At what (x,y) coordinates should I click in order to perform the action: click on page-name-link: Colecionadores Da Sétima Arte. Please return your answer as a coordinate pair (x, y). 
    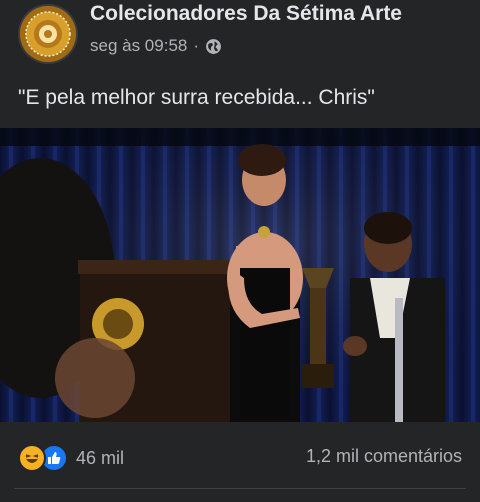
    Looking at the image, I should click on (246, 14).